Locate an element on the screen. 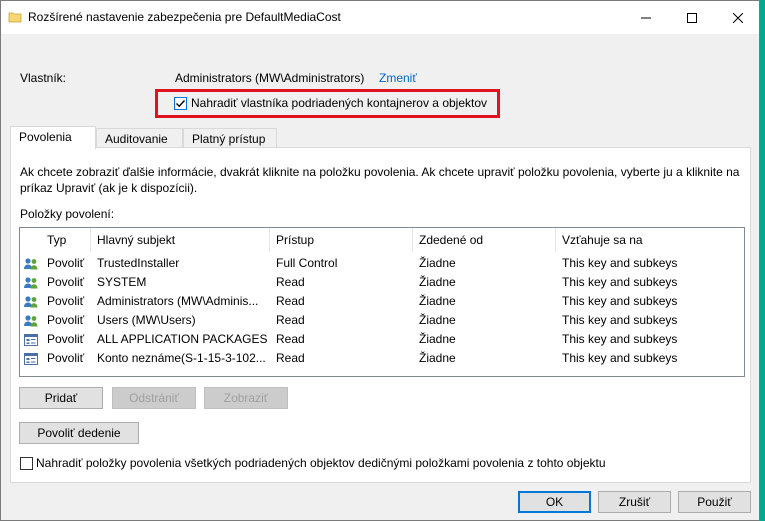 This screenshot has height=521, width=765. info-text-line-2: príkaz Upraviť (ak je k dispozícii). is located at coordinates (109, 188).